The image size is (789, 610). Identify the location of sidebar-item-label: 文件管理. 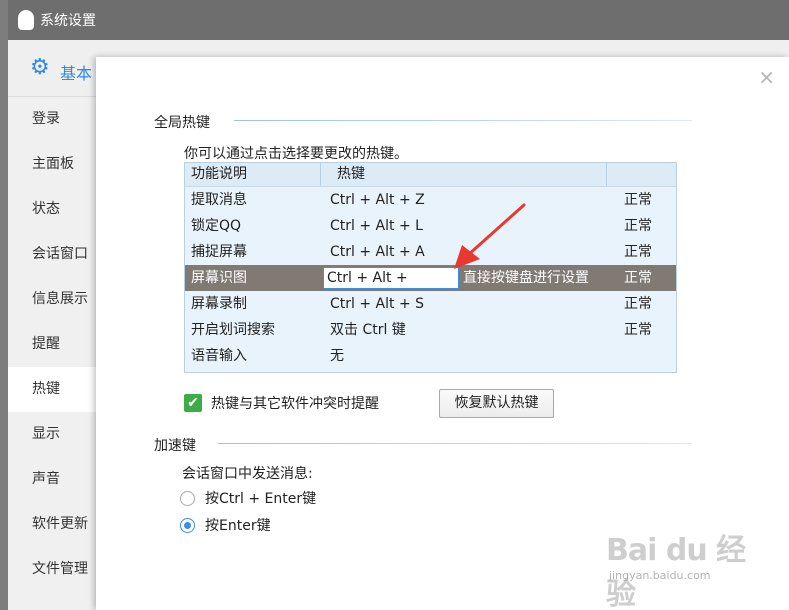
(60, 569).